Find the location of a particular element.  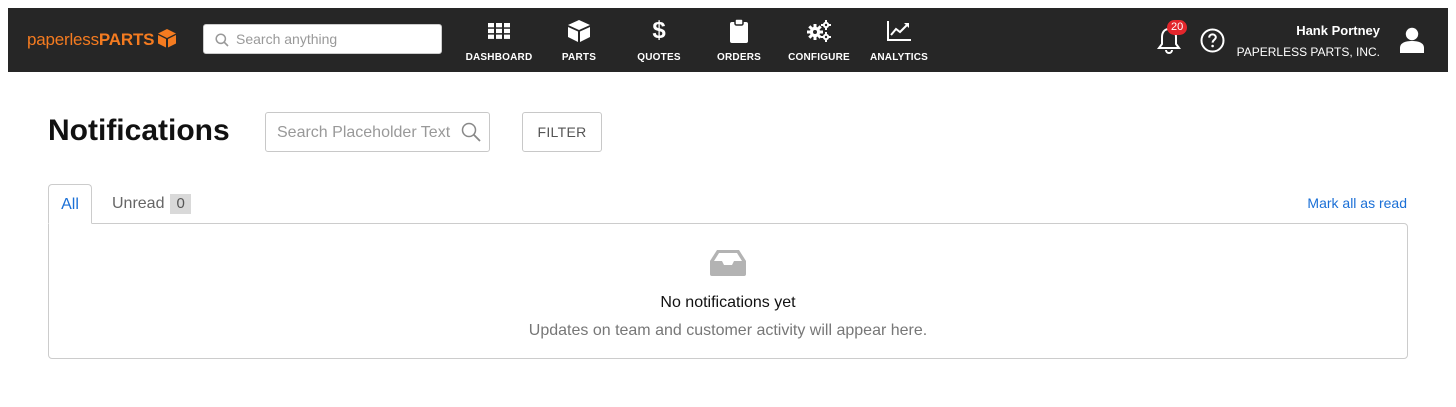

nav-dashboard: DASHBOARD is located at coordinates (499, 41).